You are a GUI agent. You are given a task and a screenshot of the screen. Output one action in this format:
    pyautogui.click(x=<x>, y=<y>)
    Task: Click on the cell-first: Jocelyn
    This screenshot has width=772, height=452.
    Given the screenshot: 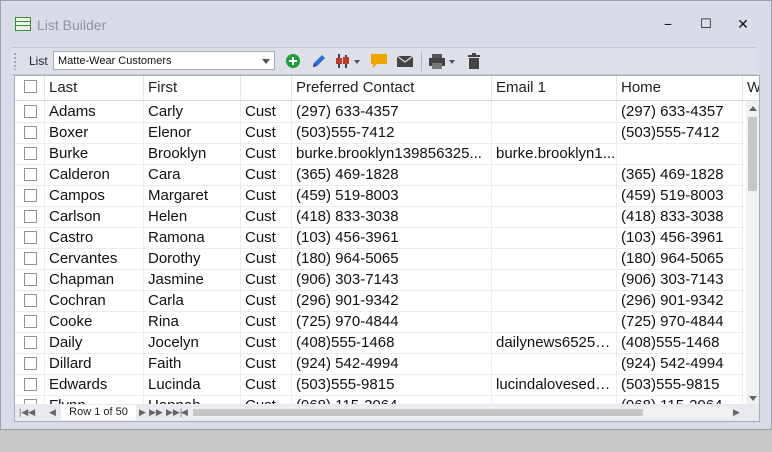 What is the action you would take?
    pyautogui.click(x=192, y=342)
    